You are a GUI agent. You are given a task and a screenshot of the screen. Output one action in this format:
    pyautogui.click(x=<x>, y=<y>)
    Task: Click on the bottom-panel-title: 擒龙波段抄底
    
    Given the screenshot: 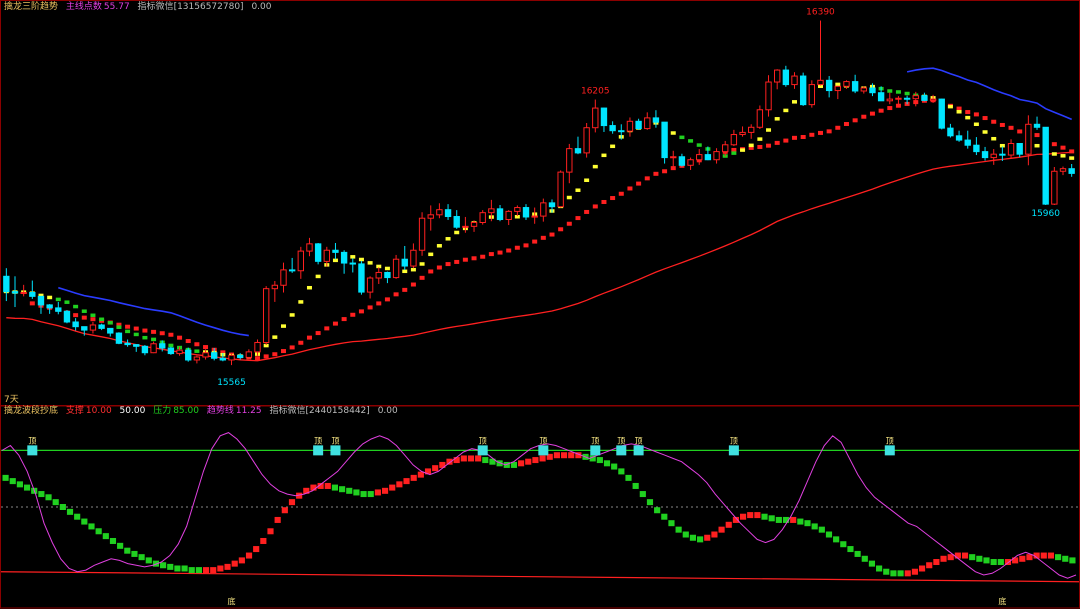 What is the action you would take?
    pyautogui.click(x=31, y=411)
    